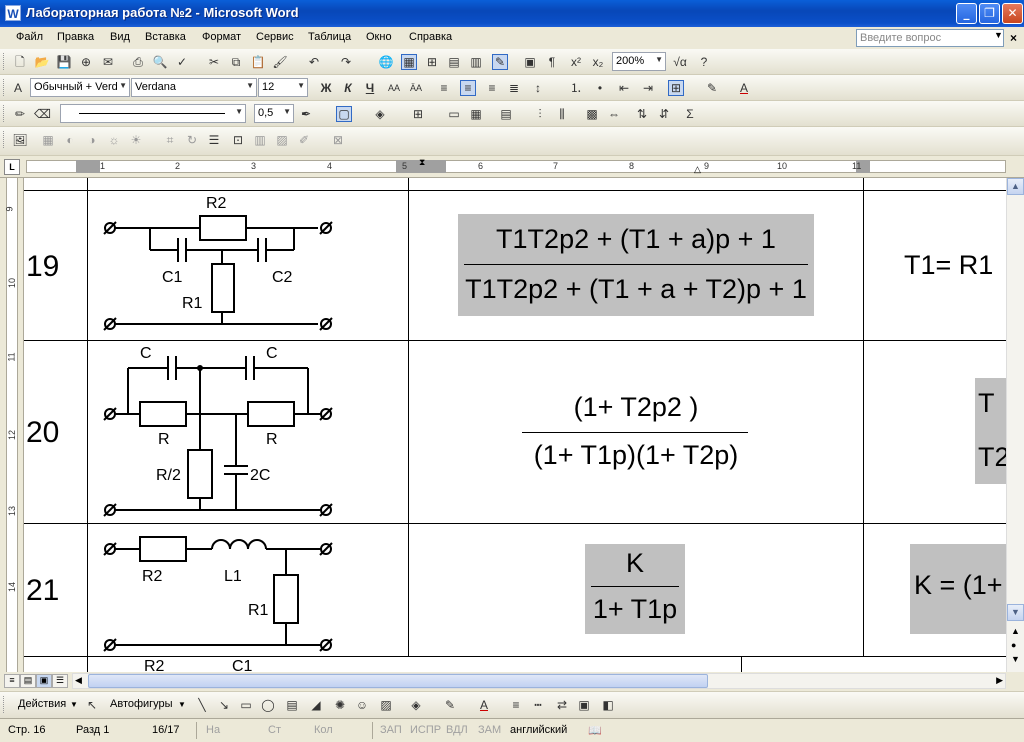  I want to click on chevron-down-icon: ▼, so click(998, 35).